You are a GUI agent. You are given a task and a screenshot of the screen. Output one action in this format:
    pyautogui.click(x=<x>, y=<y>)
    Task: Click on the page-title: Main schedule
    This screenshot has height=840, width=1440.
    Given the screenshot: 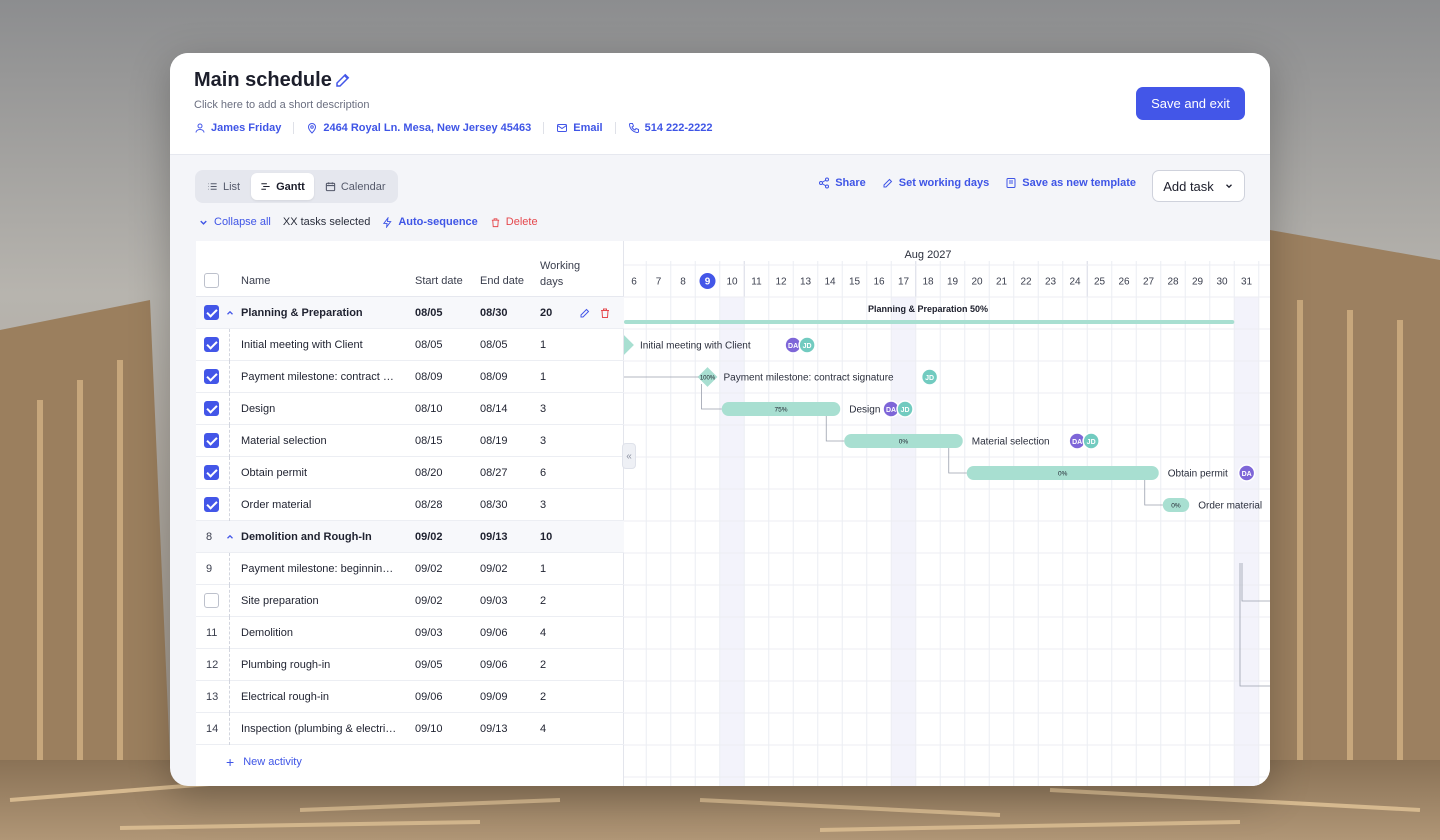 What is the action you would take?
    pyautogui.click(x=263, y=80)
    